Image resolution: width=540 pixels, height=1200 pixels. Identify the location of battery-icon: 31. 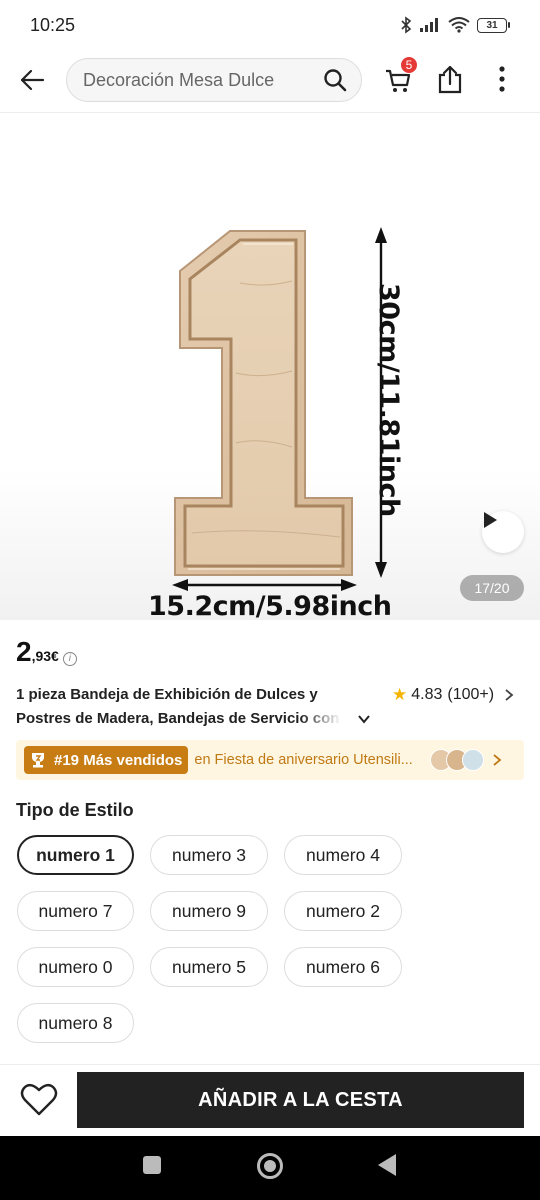
(493, 25).